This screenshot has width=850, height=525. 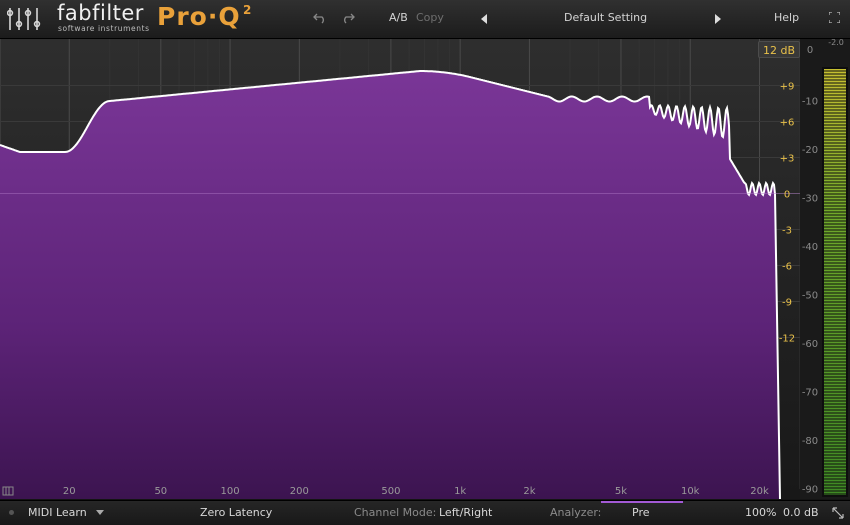 What do you see at coordinates (576, 512) in the screenshot?
I see `analyzer-label: Analyzer:` at bounding box center [576, 512].